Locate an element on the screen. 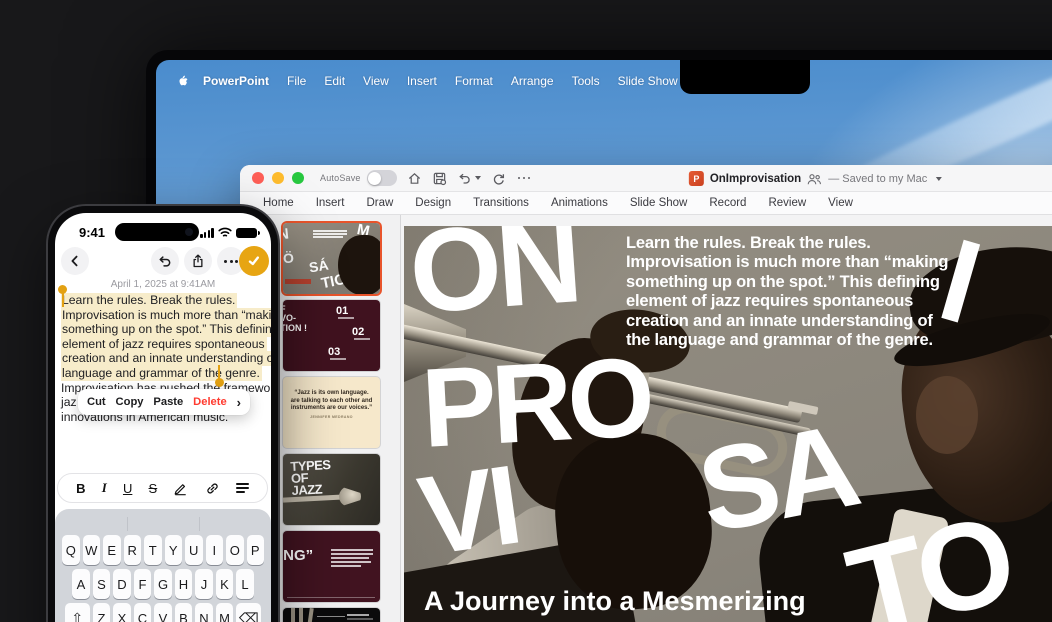 This screenshot has height=622, width=1052. keyboard-key: A is located at coordinates (81, 584).